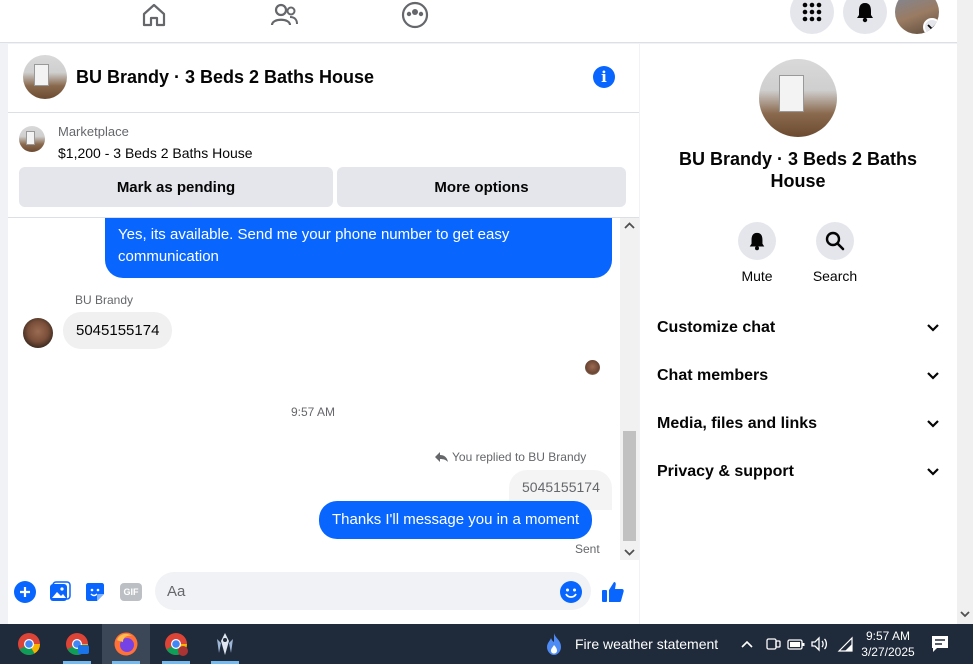  Describe the element at coordinates (478, 21) in the screenshot. I see `top-nav` at that location.